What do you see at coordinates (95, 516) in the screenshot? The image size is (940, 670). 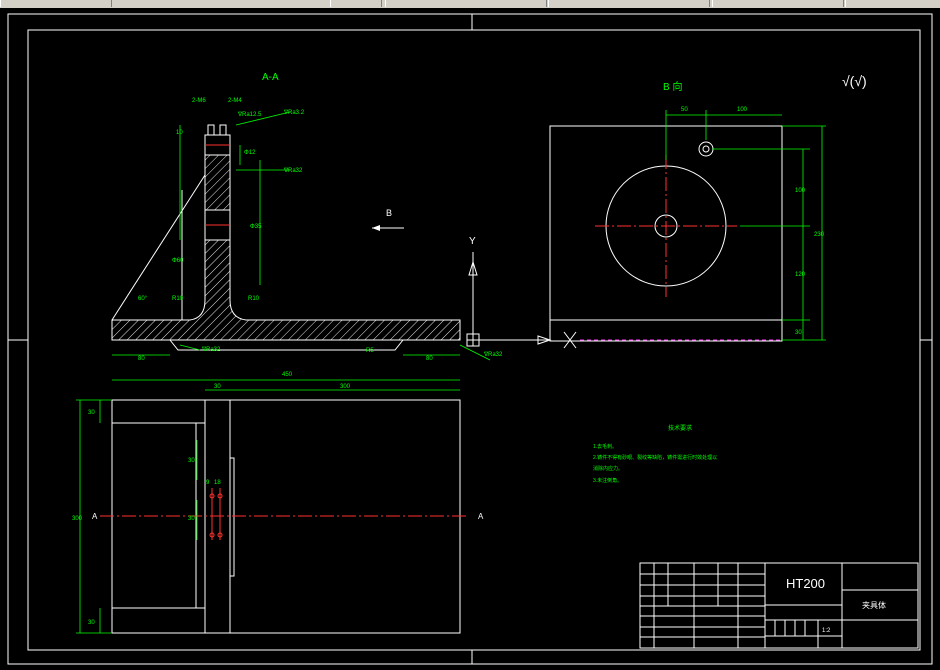 I see `section-mark-left: A` at bounding box center [95, 516].